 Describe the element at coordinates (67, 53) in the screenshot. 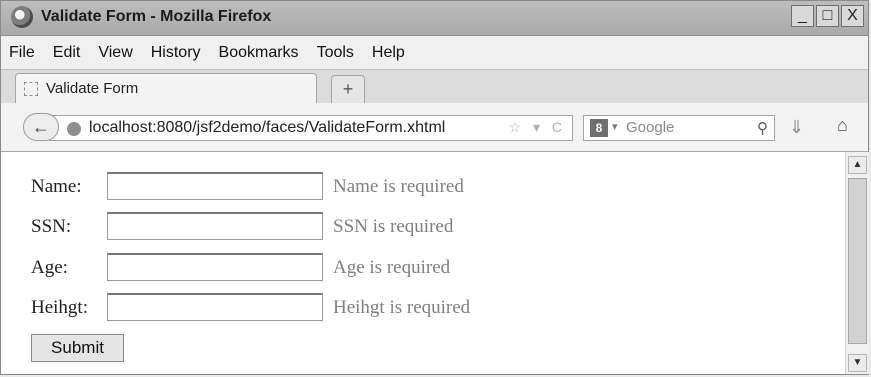

I see `menu-edit: Edit` at that location.